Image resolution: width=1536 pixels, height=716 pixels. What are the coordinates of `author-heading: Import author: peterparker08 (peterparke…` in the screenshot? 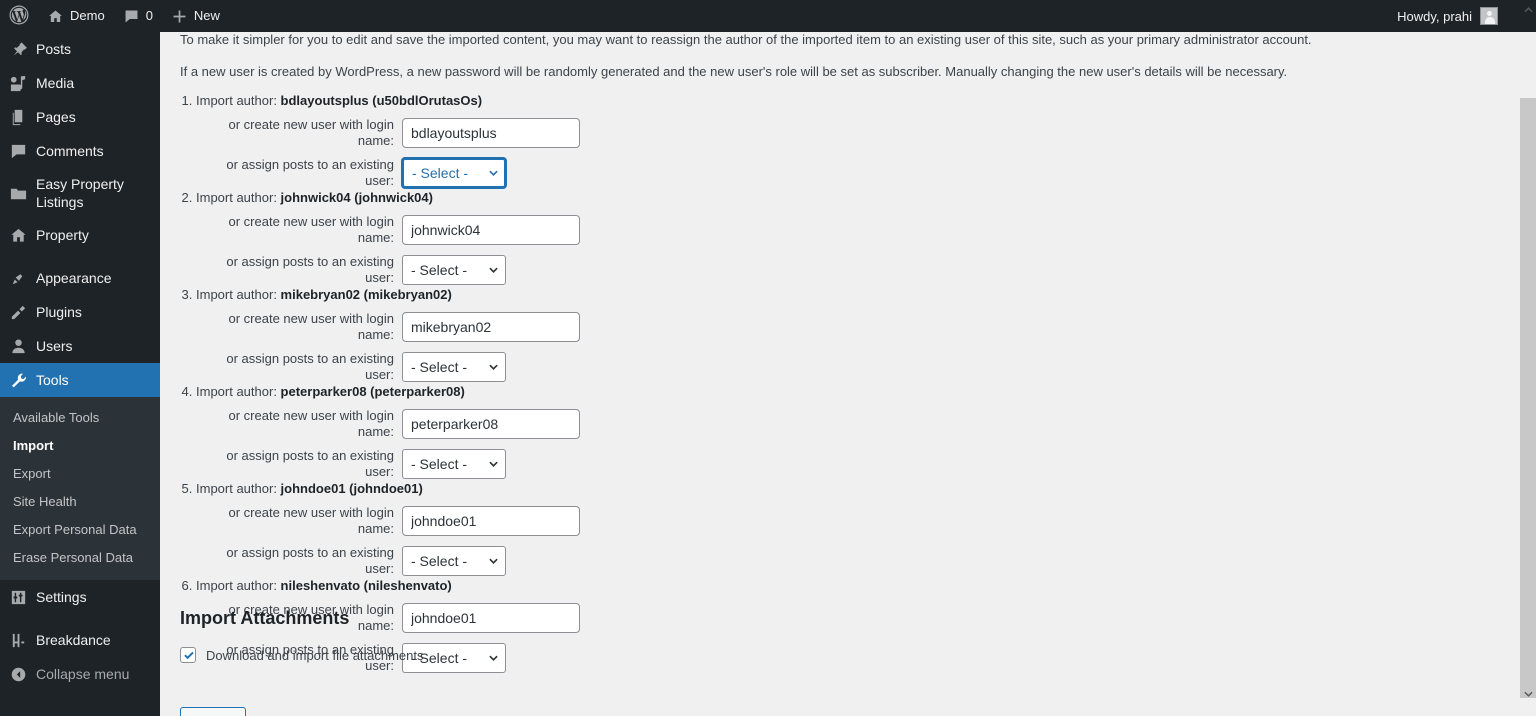 It's located at (388, 391).